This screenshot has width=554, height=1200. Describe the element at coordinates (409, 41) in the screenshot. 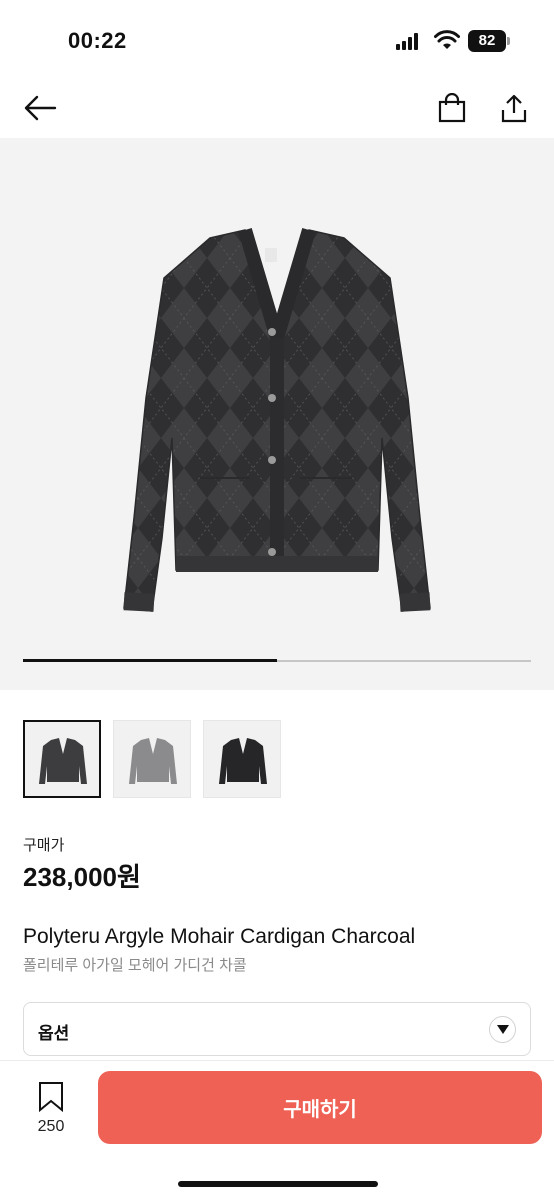

I see `cellular-signal-icon` at that location.